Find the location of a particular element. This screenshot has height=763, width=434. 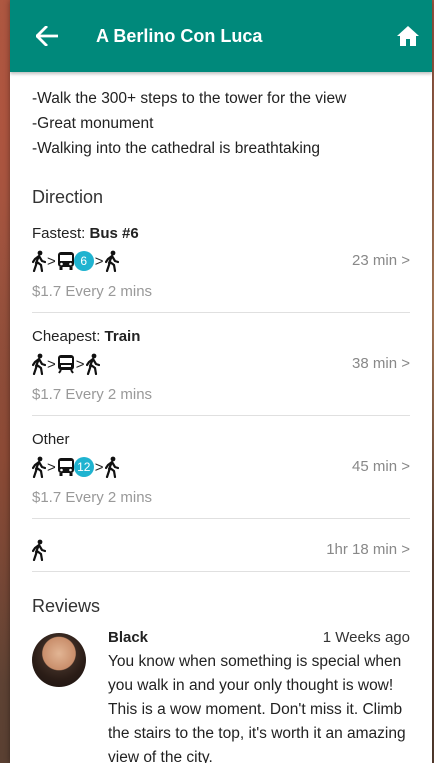

route-other: Other > 12 > 45 min > $1.7 Every 2 mins is located at coordinates (221, 467).